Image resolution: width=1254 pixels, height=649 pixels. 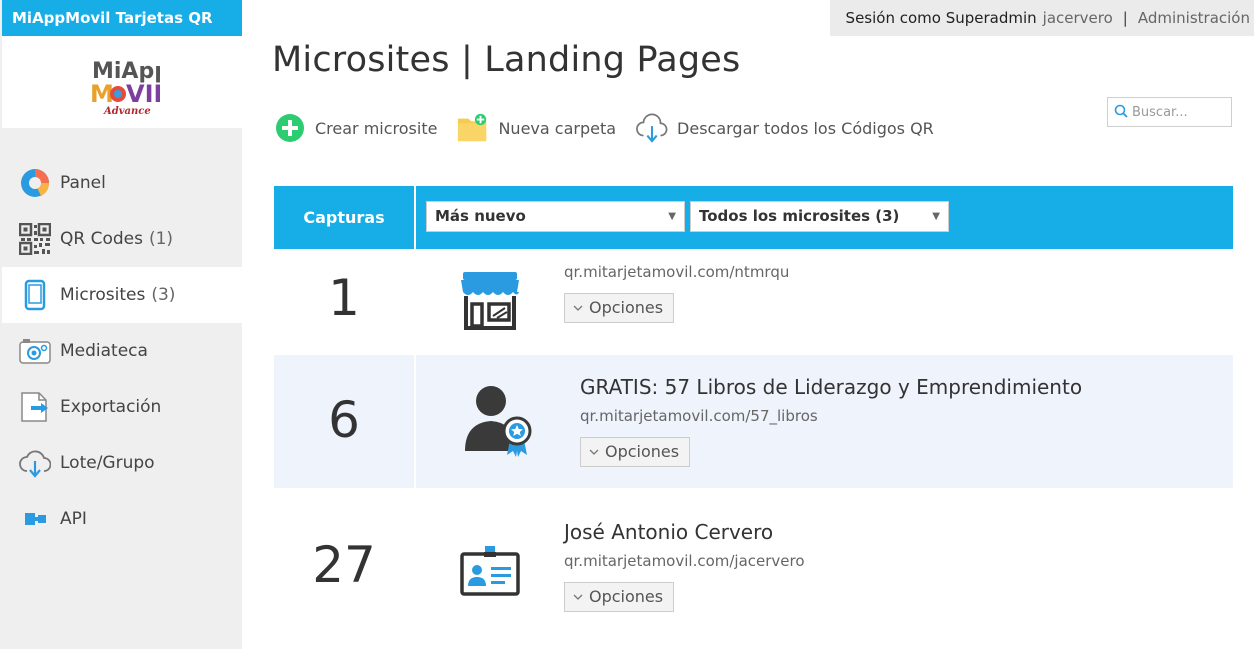 What do you see at coordinates (1078, 18) in the screenshot?
I see `session-user-link: jacervero` at bounding box center [1078, 18].